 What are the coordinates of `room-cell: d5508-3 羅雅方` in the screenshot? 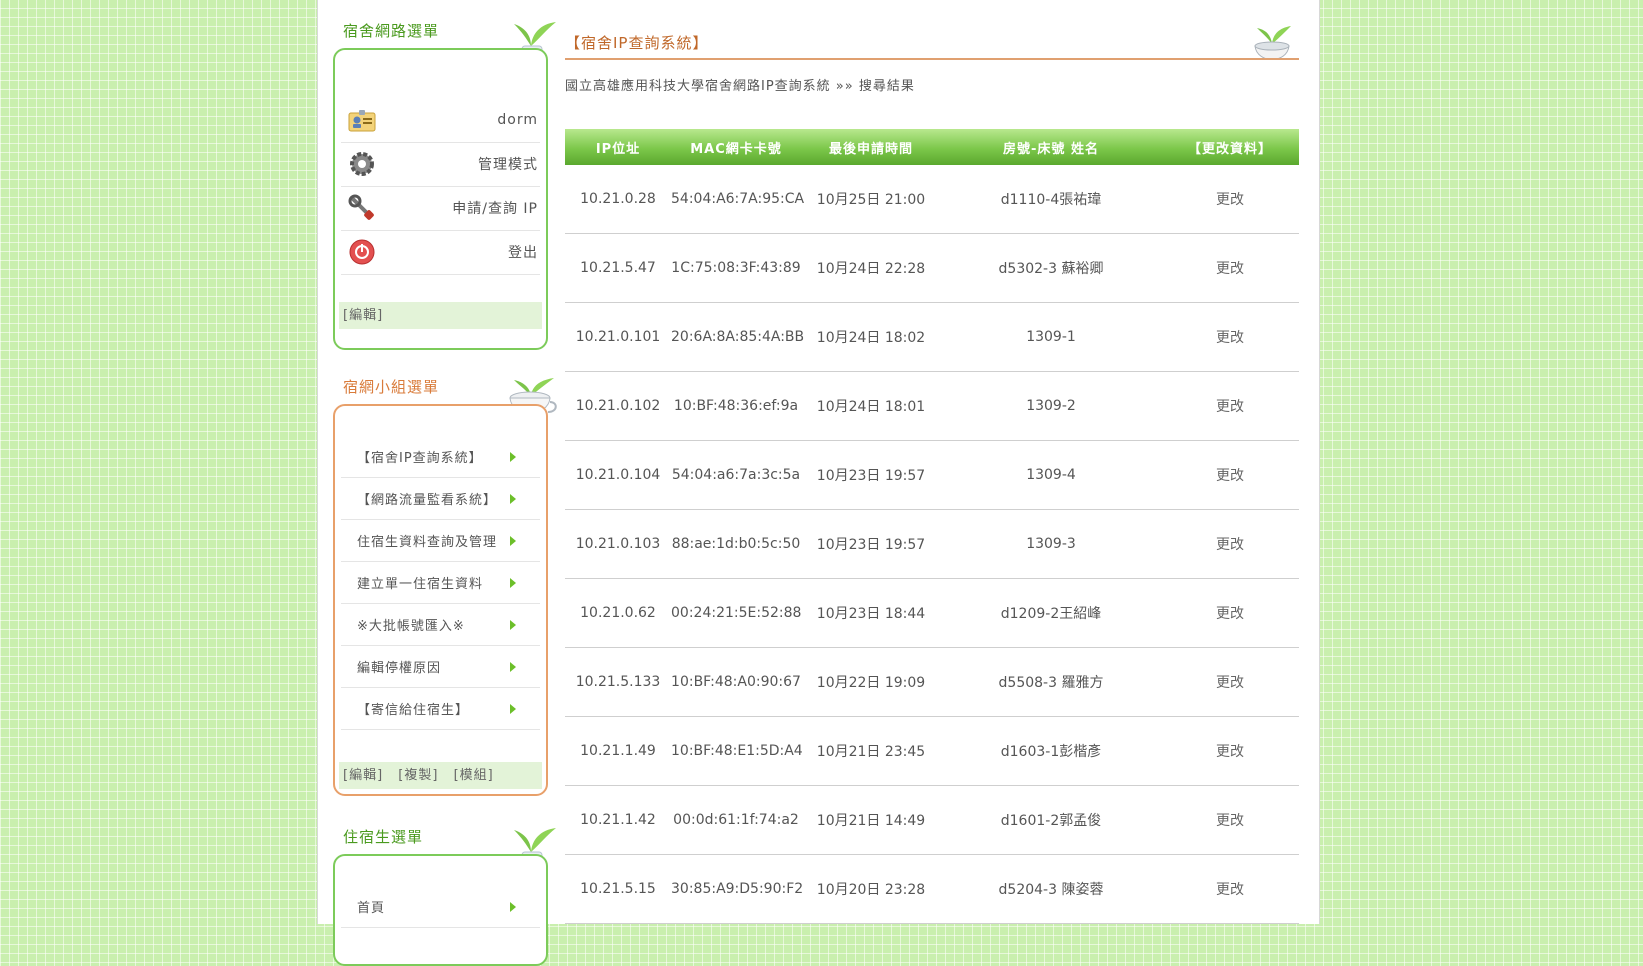 It's located at (1051, 683).